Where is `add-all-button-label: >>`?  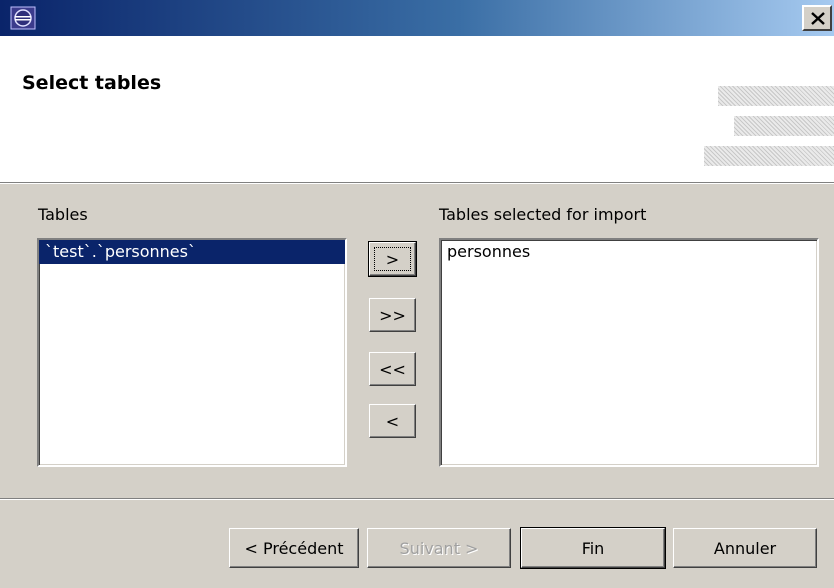 add-all-button-label: >> is located at coordinates (392, 315).